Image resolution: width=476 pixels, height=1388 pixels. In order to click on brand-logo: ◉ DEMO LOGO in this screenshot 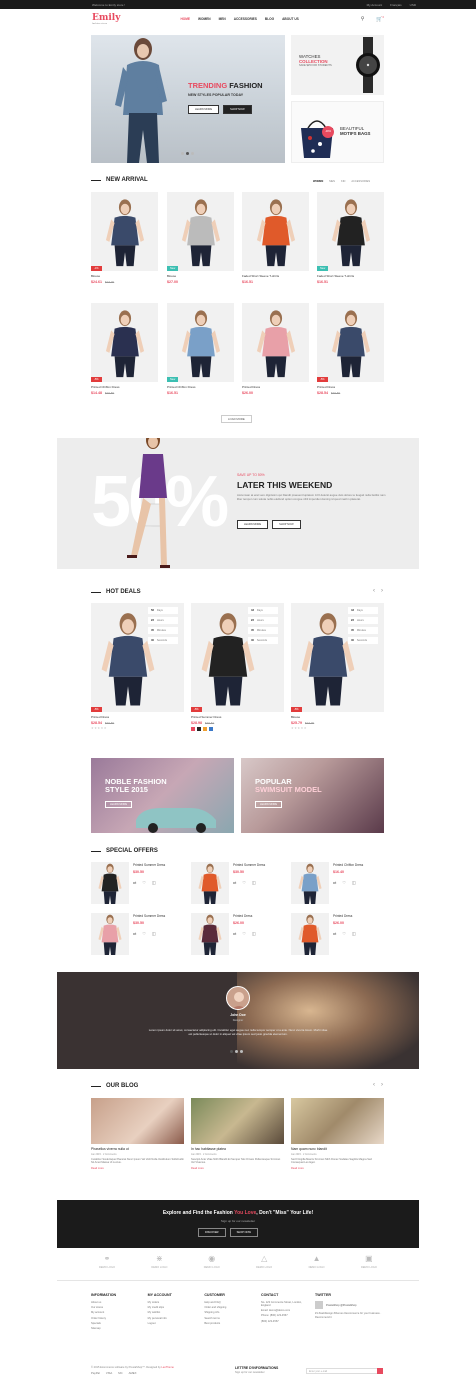, I will do `click(212, 1264)`.